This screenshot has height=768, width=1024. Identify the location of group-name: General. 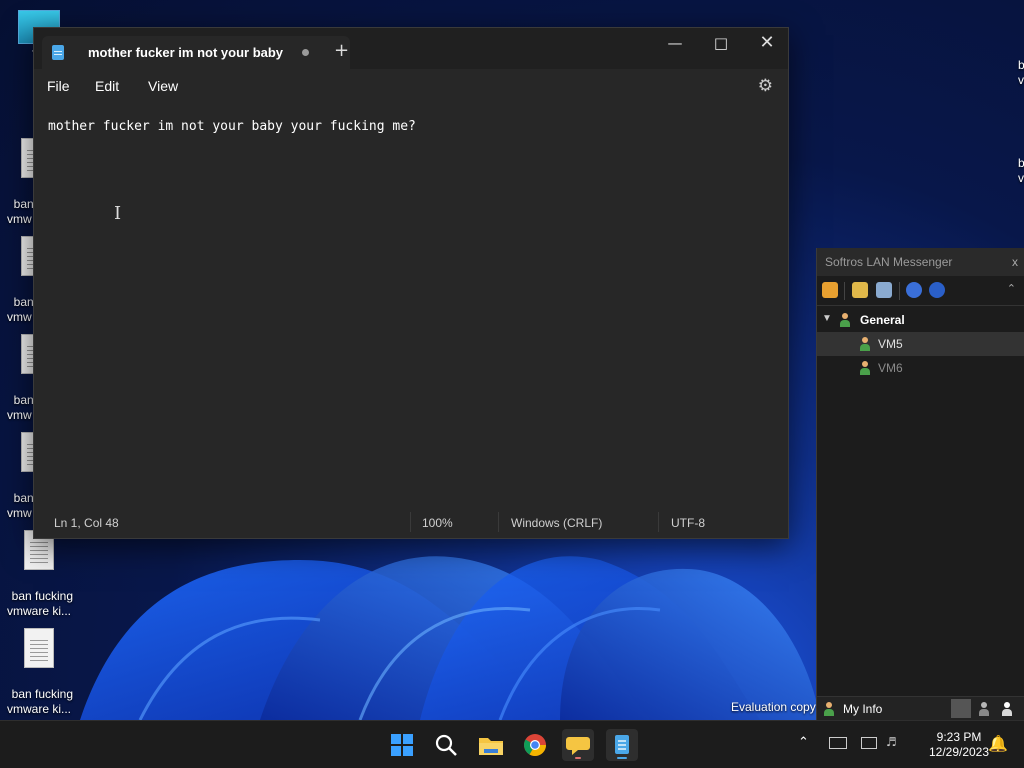
(882, 320).